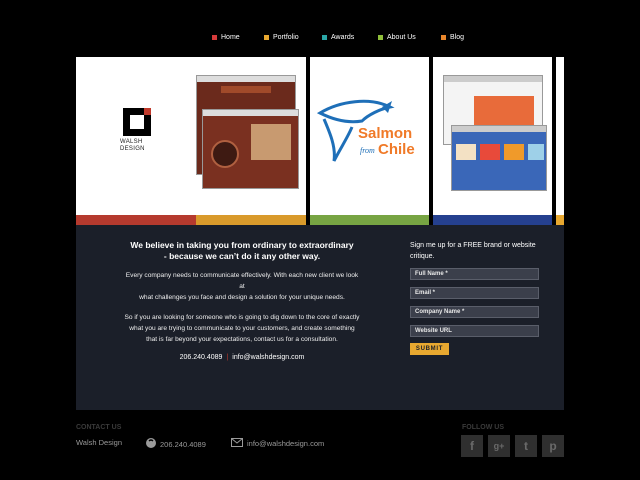 The height and width of the screenshot is (480, 640). What do you see at coordinates (237, 443) in the screenshot?
I see `envelope-icon` at bounding box center [237, 443].